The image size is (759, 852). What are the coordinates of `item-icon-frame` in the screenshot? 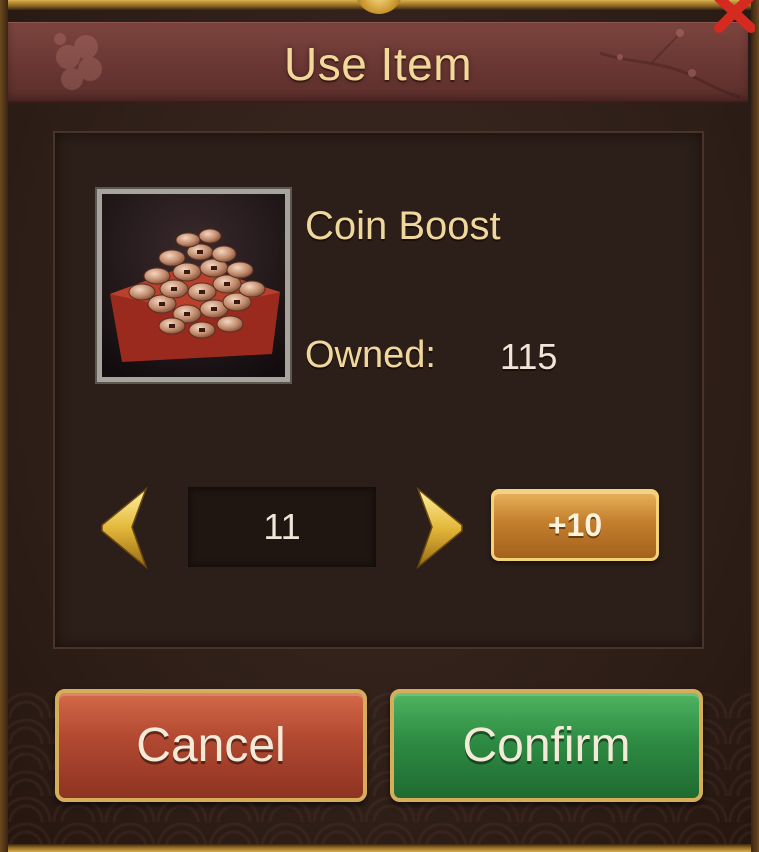 It's located at (193, 285).